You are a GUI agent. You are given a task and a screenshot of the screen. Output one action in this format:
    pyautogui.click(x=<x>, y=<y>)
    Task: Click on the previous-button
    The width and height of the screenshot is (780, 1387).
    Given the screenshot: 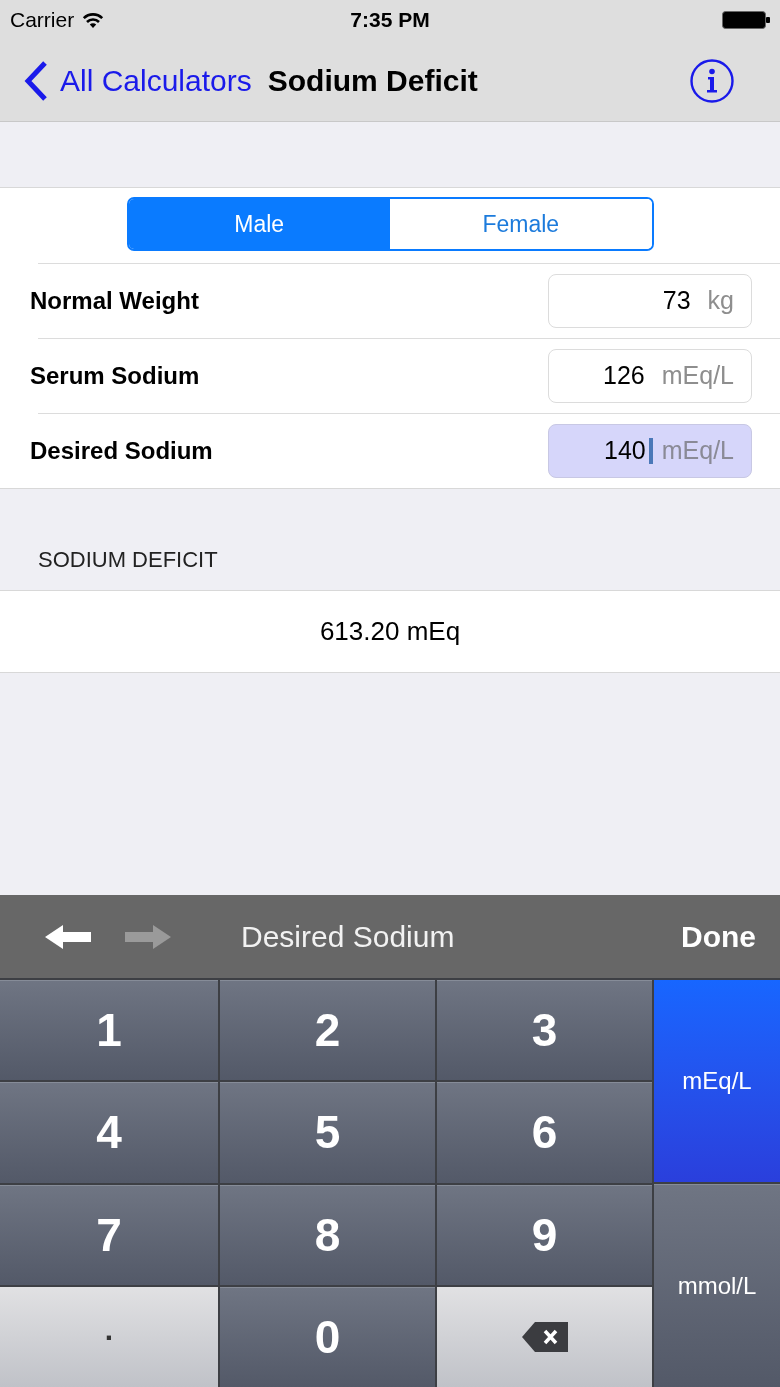 What is the action you would take?
    pyautogui.click(x=68, y=936)
    